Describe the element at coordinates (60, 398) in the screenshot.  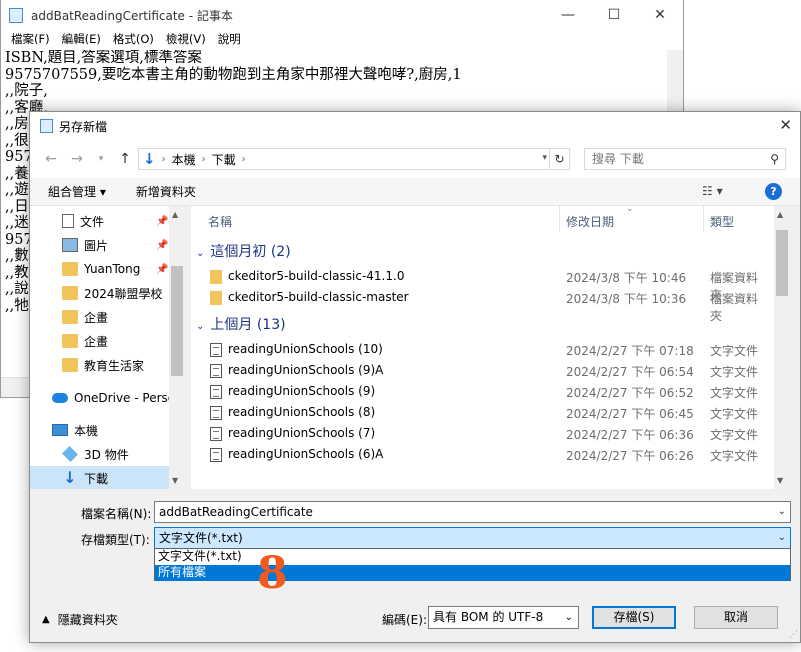
I see `cloud-icon` at that location.